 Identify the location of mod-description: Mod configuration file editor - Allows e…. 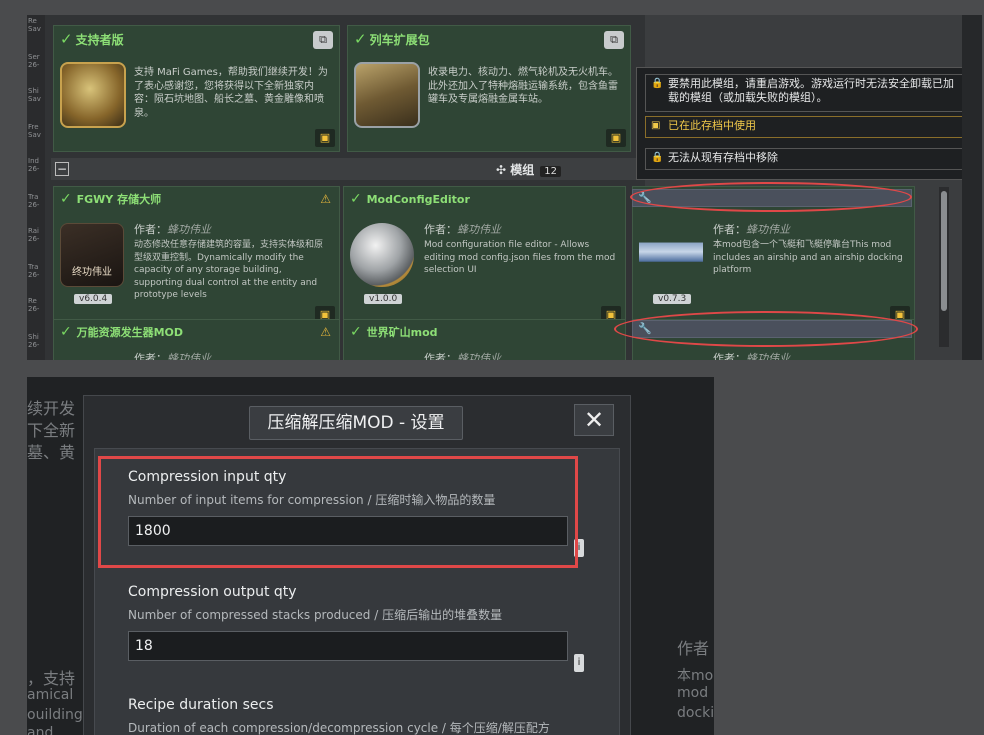
(520, 257).